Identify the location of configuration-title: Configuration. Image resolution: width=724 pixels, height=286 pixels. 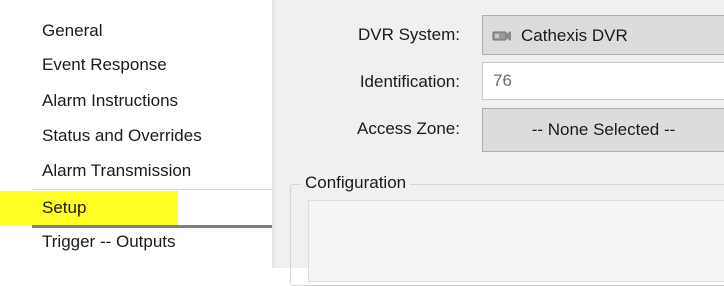
(356, 183).